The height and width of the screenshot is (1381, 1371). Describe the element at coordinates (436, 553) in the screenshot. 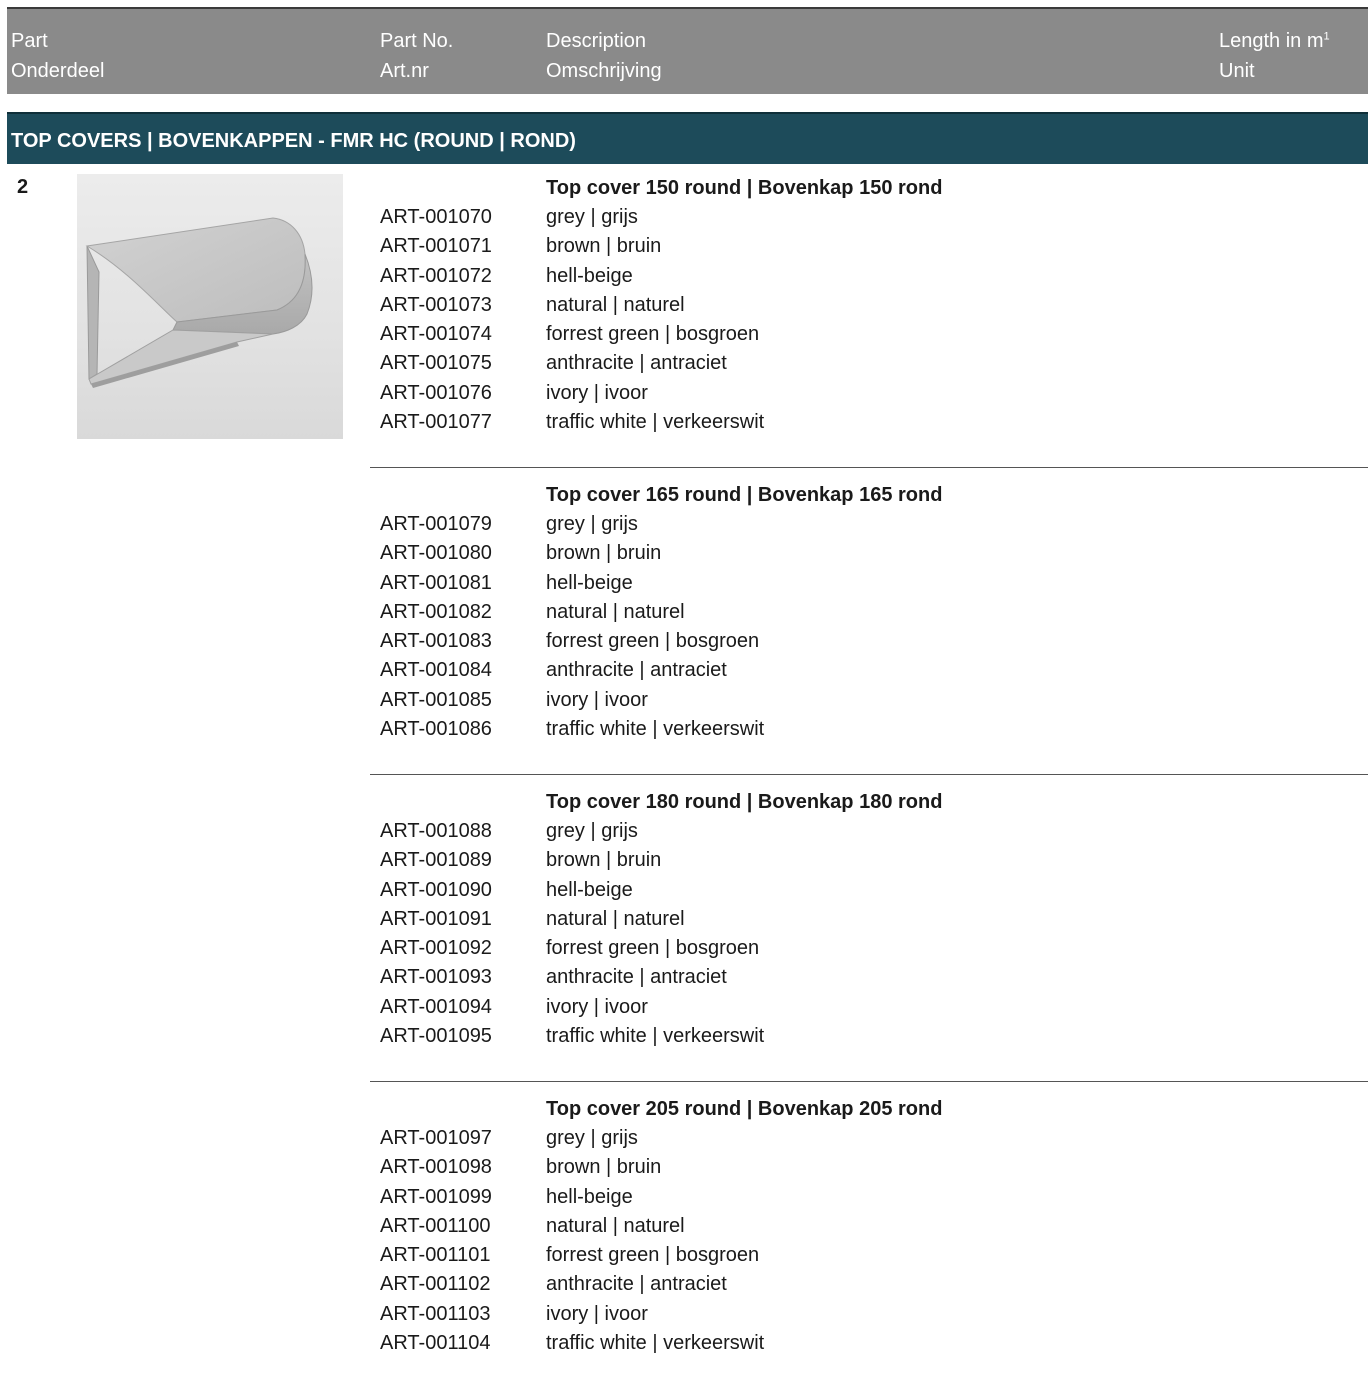

I see `art-number: ART-001080` at that location.